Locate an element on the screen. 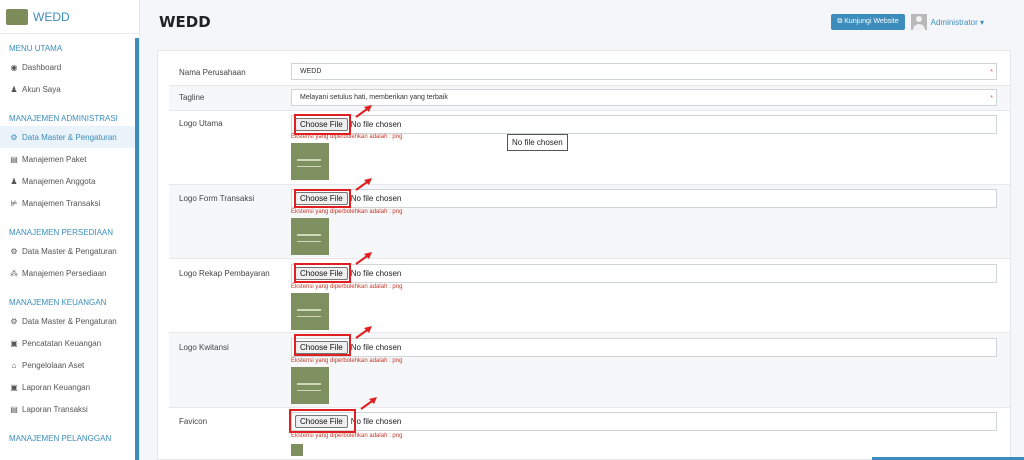  company-name-value: WEDD is located at coordinates (311, 71).